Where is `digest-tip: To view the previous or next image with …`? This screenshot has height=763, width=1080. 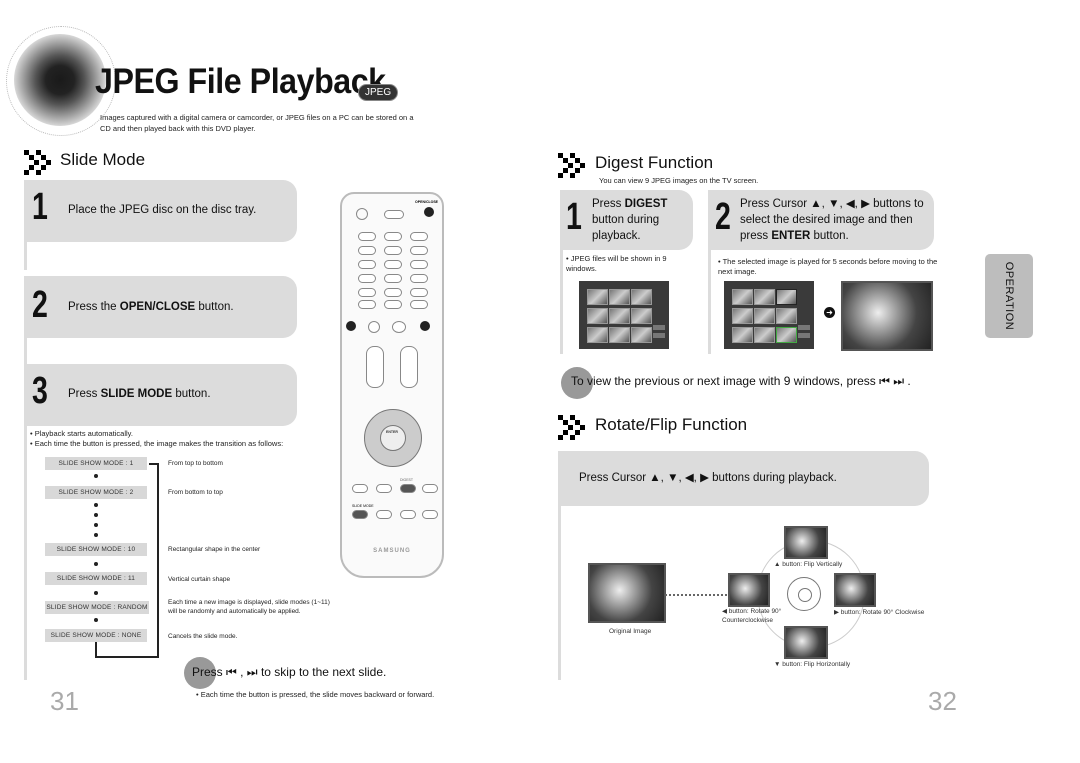
digest-tip: To view the previous or next image with … is located at coordinates (741, 381).